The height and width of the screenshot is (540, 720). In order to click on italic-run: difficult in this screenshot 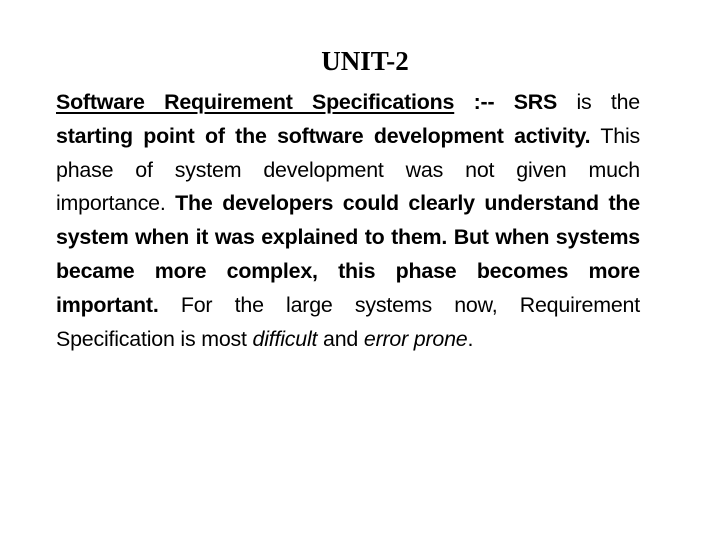, I will do `click(285, 338)`.